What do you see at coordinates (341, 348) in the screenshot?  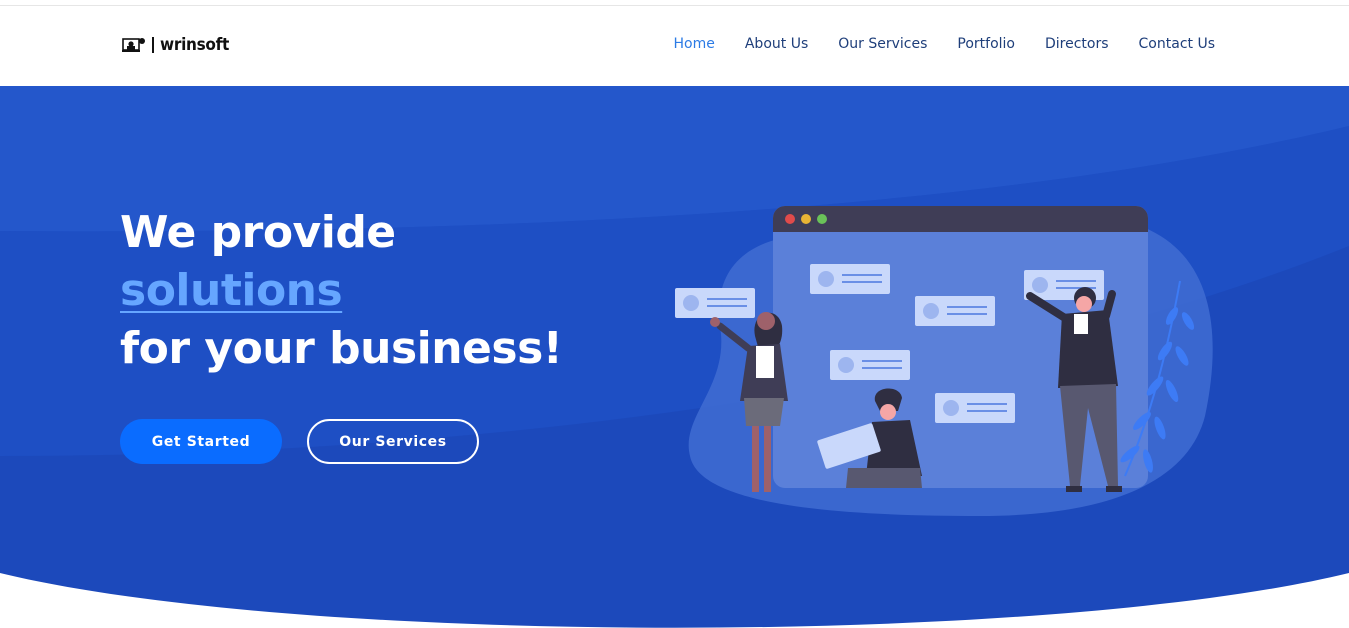 I see `headline-line-3: for your business!` at bounding box center [341, 348].